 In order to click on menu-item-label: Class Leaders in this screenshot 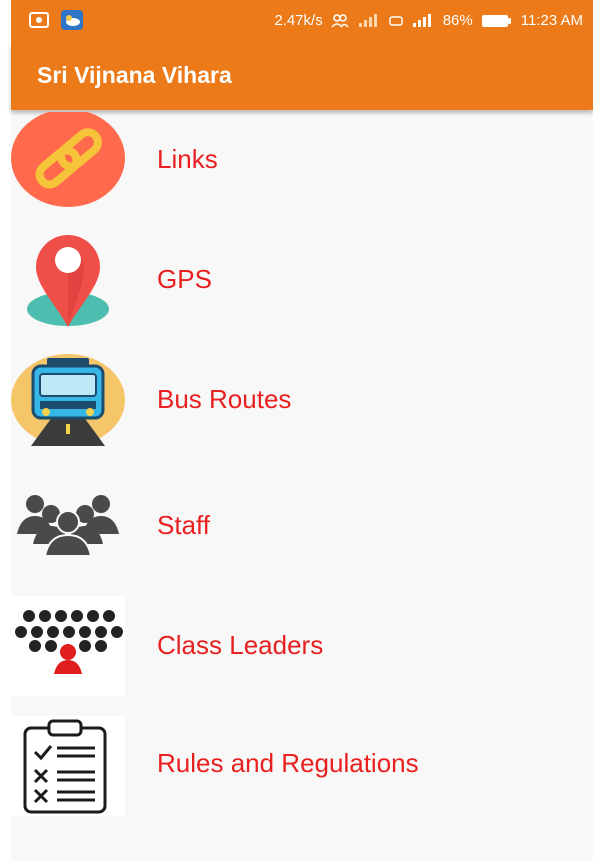, I will do `click(240, 645)`.